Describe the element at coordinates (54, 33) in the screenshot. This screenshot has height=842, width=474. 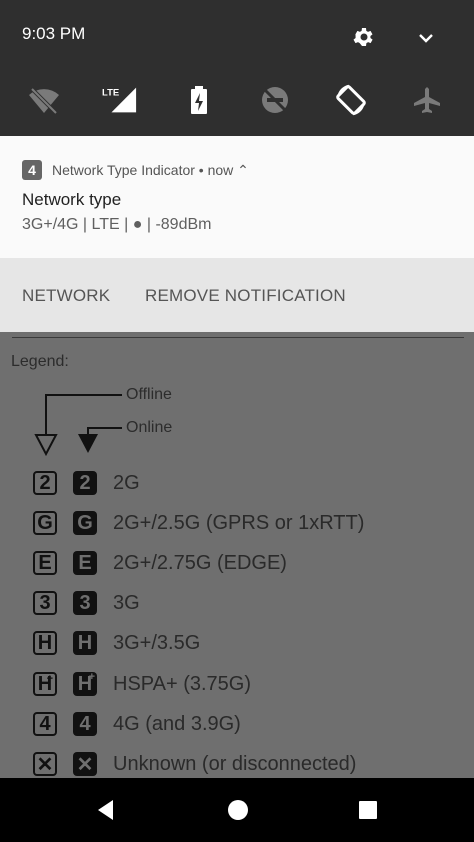
I see `status-time: 9:03 PM` at that location.